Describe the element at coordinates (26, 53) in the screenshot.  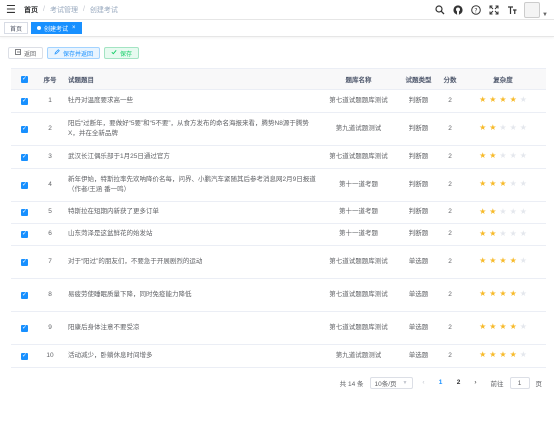
I see `back-button: 返回` at that location.